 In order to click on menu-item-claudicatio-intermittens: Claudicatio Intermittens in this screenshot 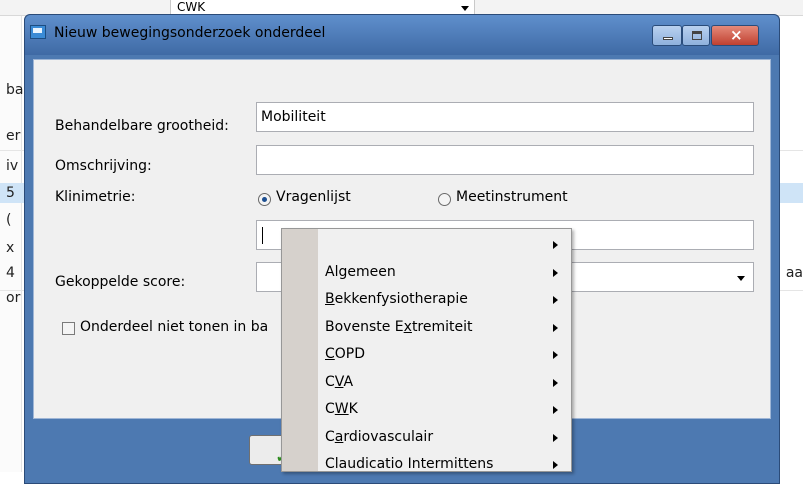, I will do `click(426, 465)`.